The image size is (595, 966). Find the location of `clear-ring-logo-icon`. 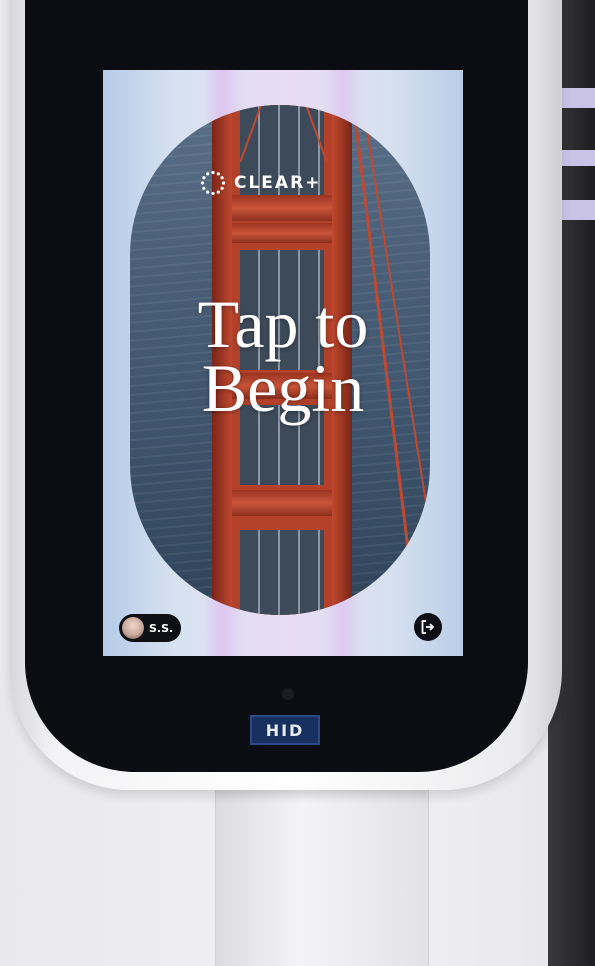

clear-ring-logo-icon is located at coordinates (213, 183).